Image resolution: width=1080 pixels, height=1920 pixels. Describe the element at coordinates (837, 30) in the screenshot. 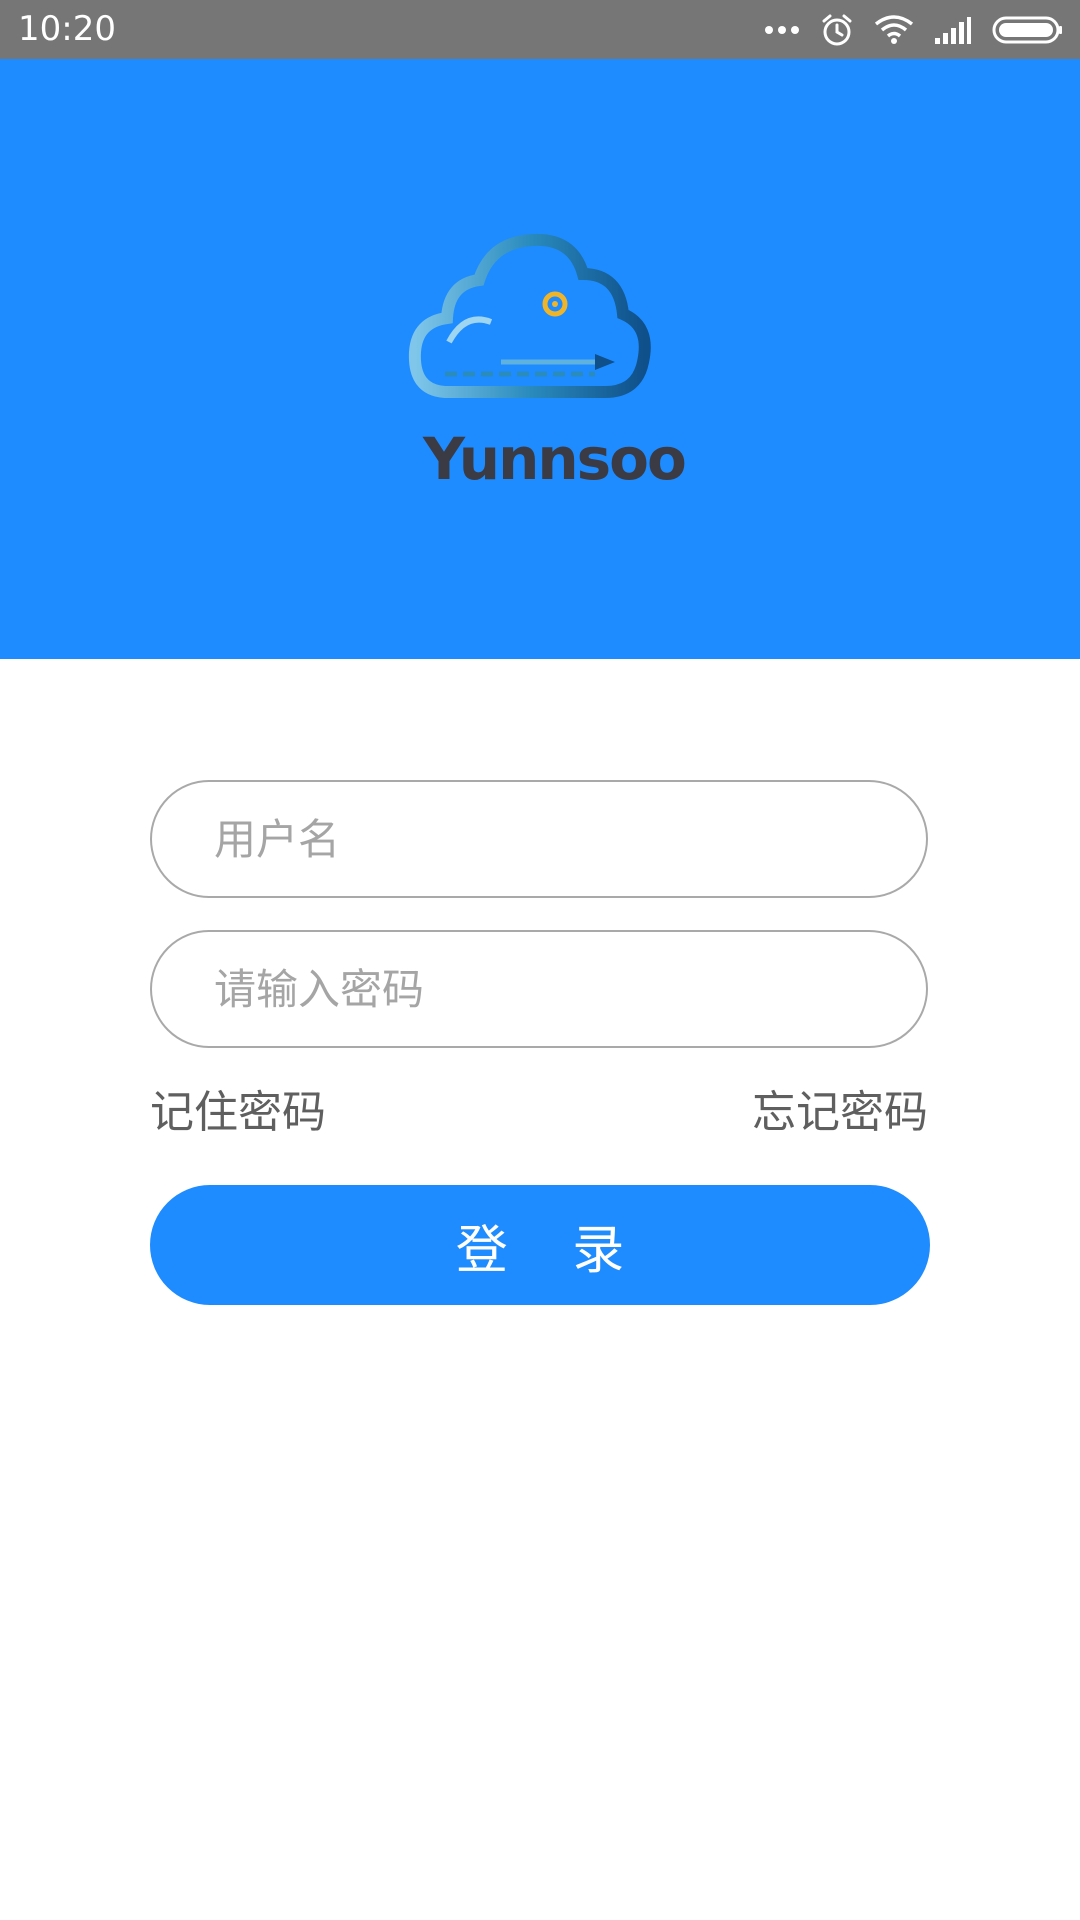

I see `alarm-icon` at that location.